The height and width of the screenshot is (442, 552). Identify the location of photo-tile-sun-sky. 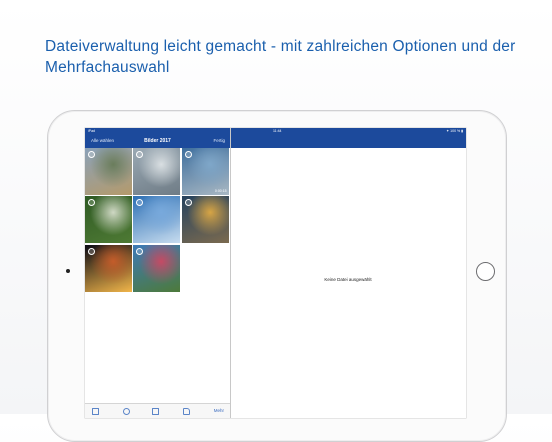
(157, 171).